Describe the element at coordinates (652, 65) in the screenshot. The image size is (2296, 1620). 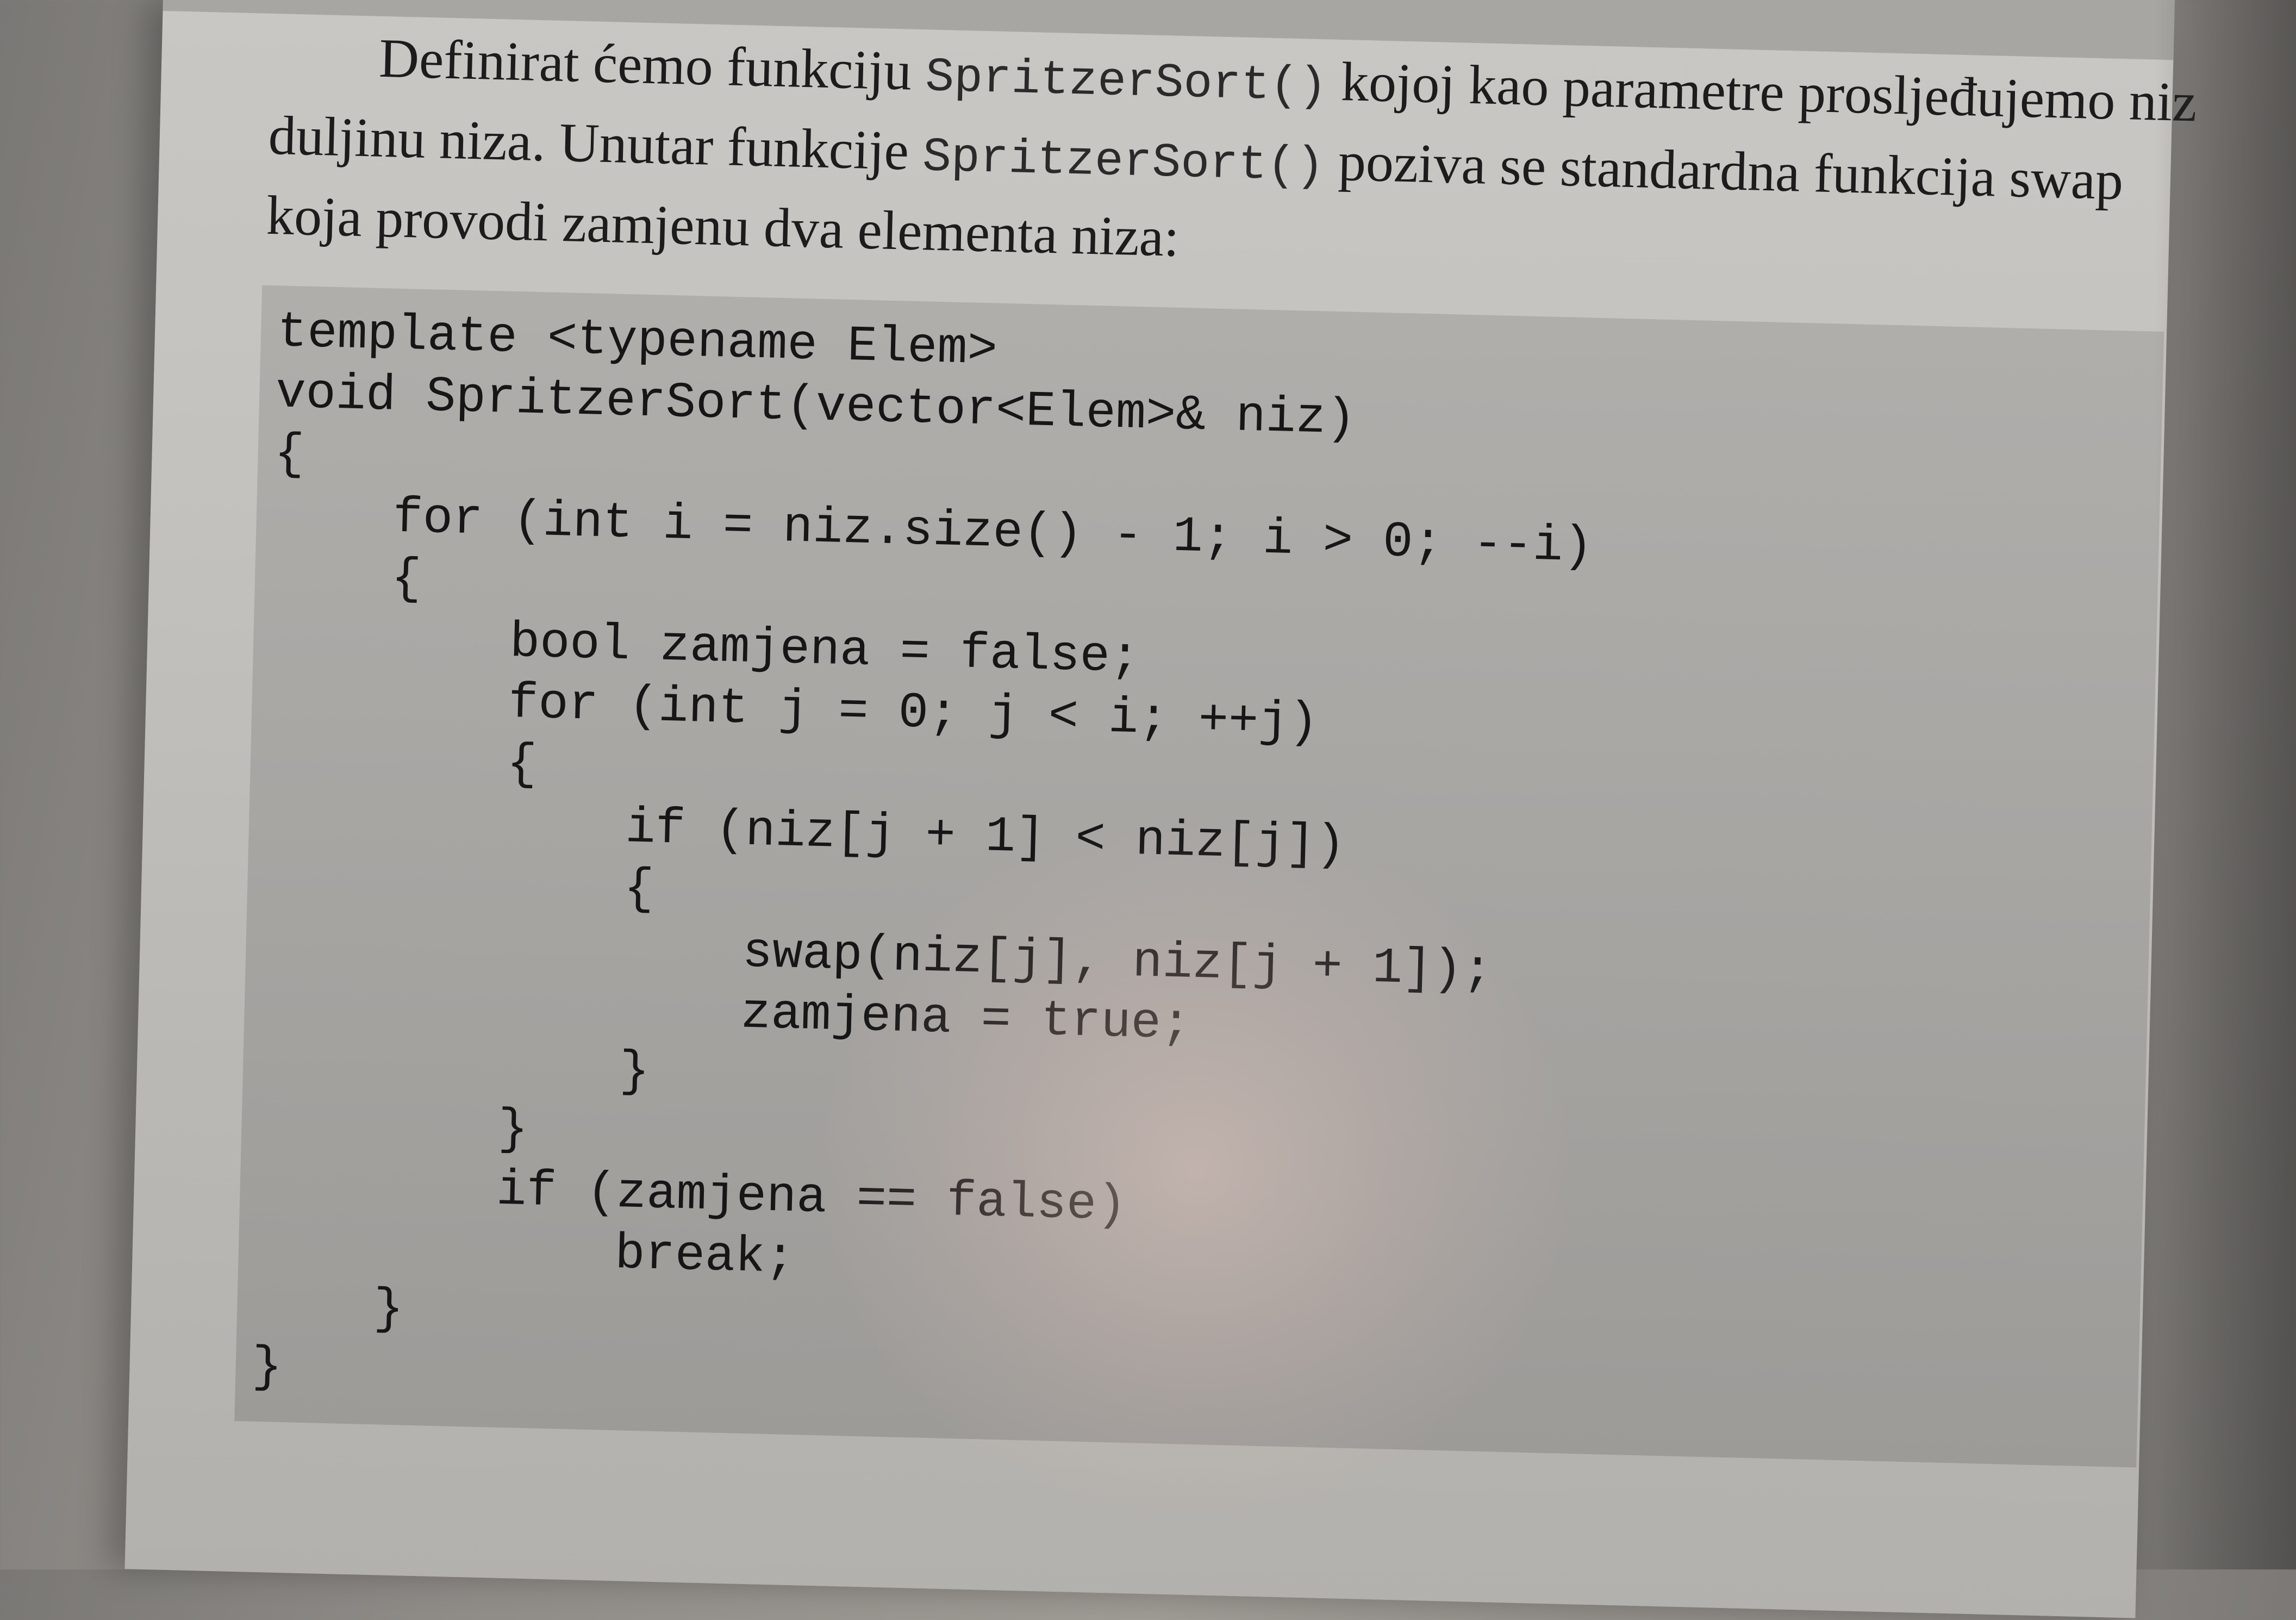
I see `paragraph-line-1-text-a: Definirat ćemo funkciju` at that location.